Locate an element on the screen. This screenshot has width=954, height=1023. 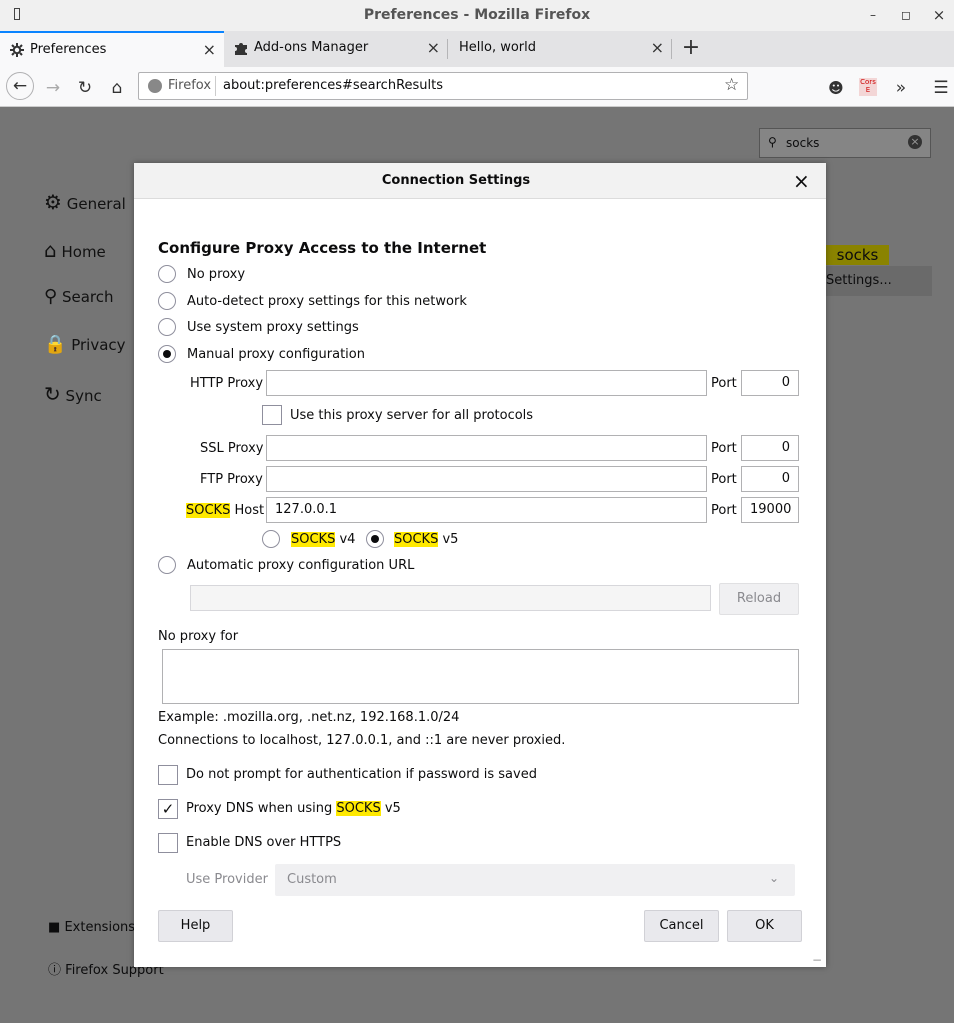
http-proxy-input is located at coordinates (486, 383).